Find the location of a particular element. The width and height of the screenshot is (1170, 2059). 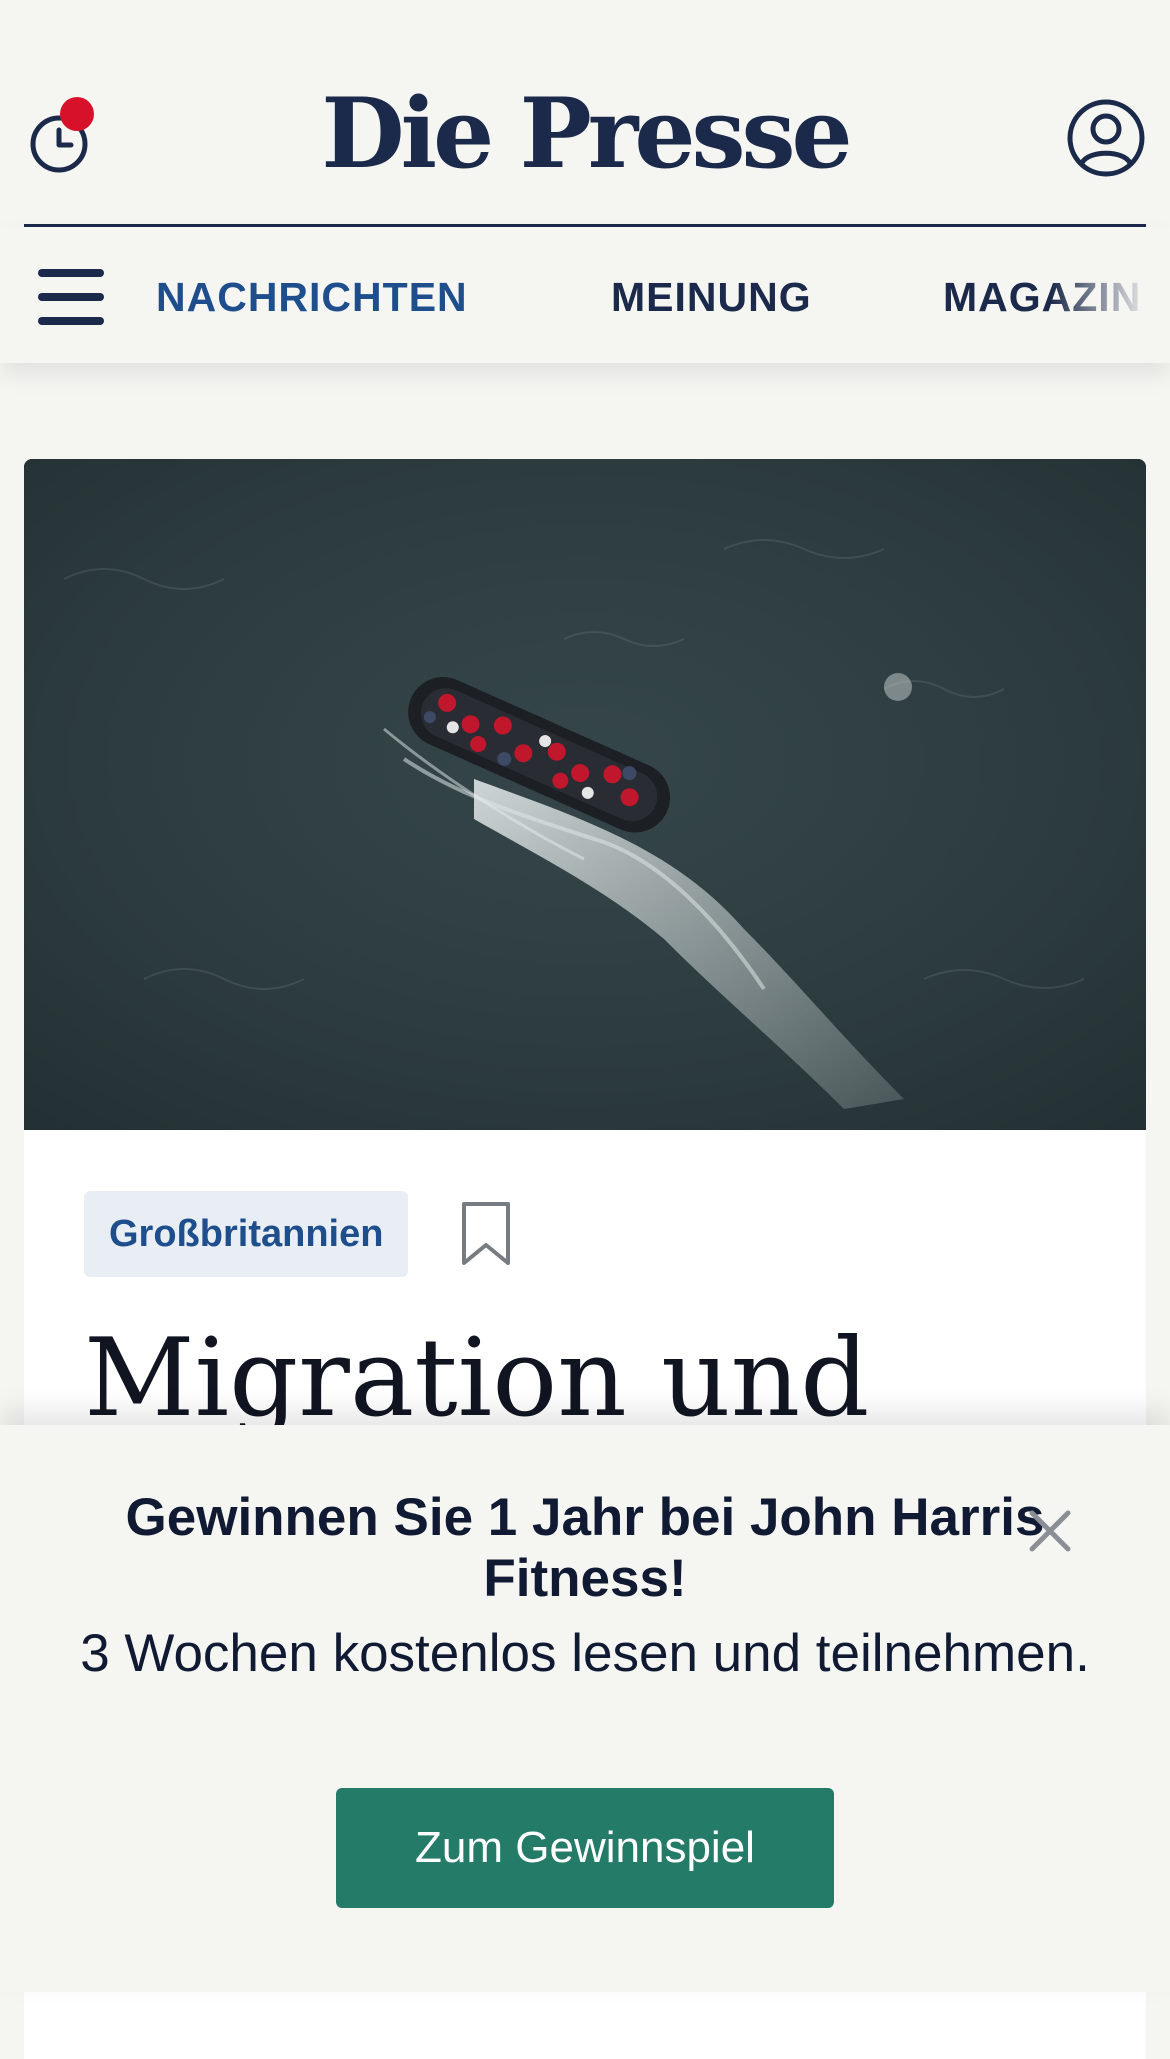

section-nav: NACHRICHTEN MEINUNG MAGAZIN is located at coordinates (585, 295).